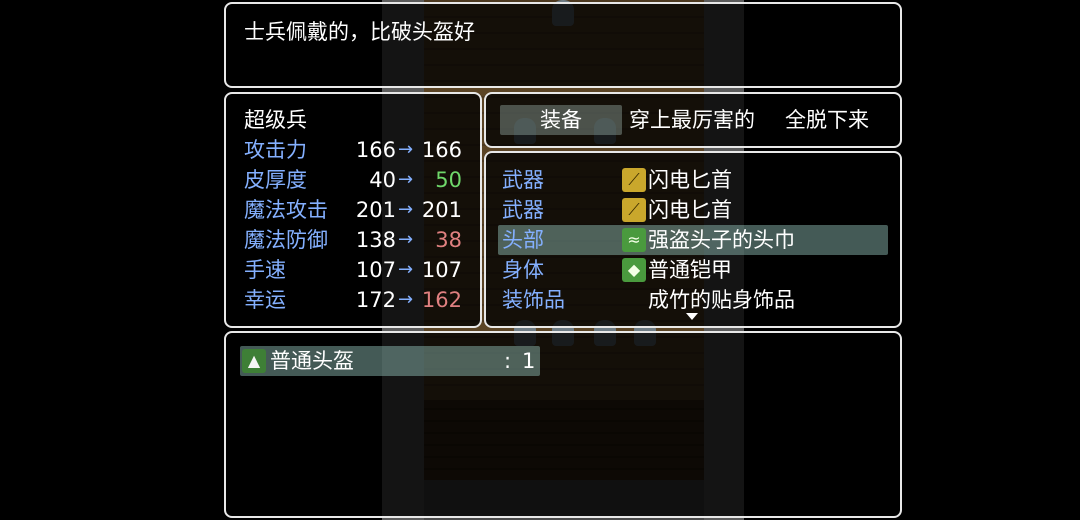 The width and height of the screenshot is (1080, 520). I want to click on slot-type: 装饰品, so click(533, 300).